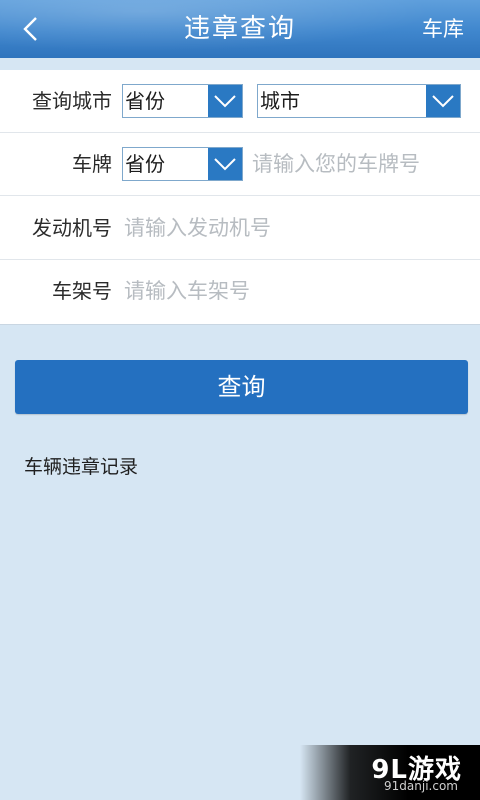 This screenshot has height=800, width=480. I want to click on city-province-value: 省份, so click(145, 101).